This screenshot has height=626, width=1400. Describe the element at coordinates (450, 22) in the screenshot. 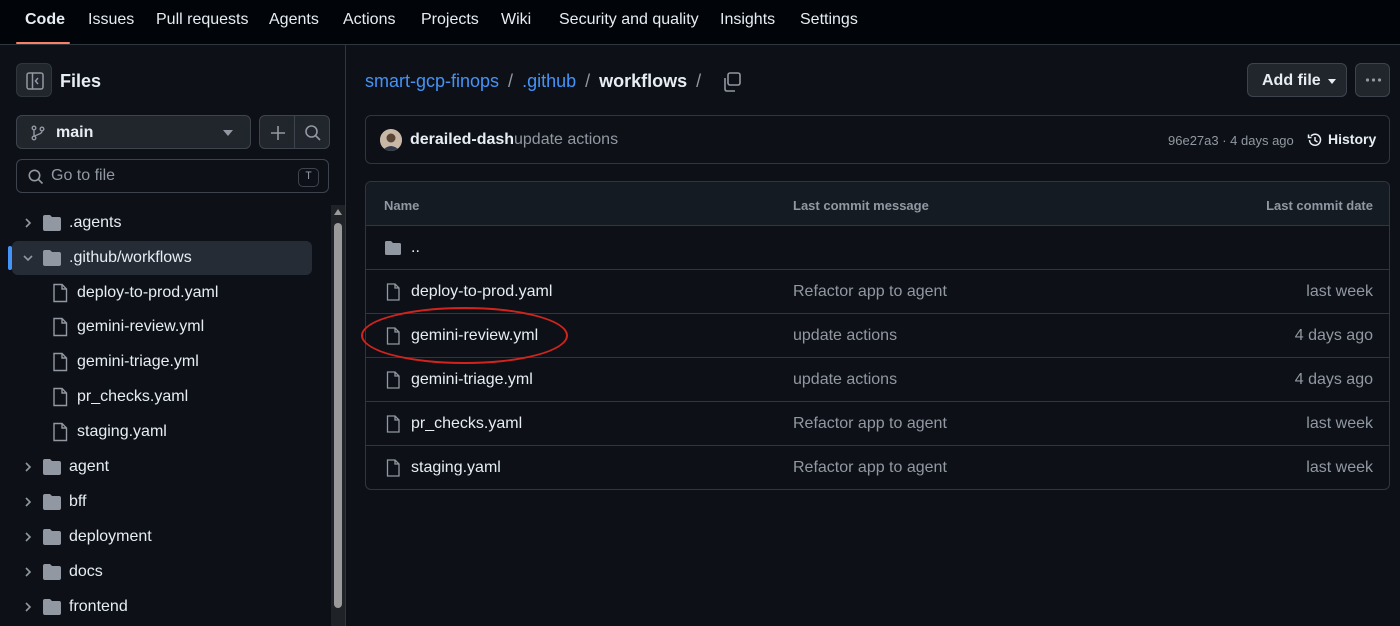

I see `tab-projects: Projects` at that location.